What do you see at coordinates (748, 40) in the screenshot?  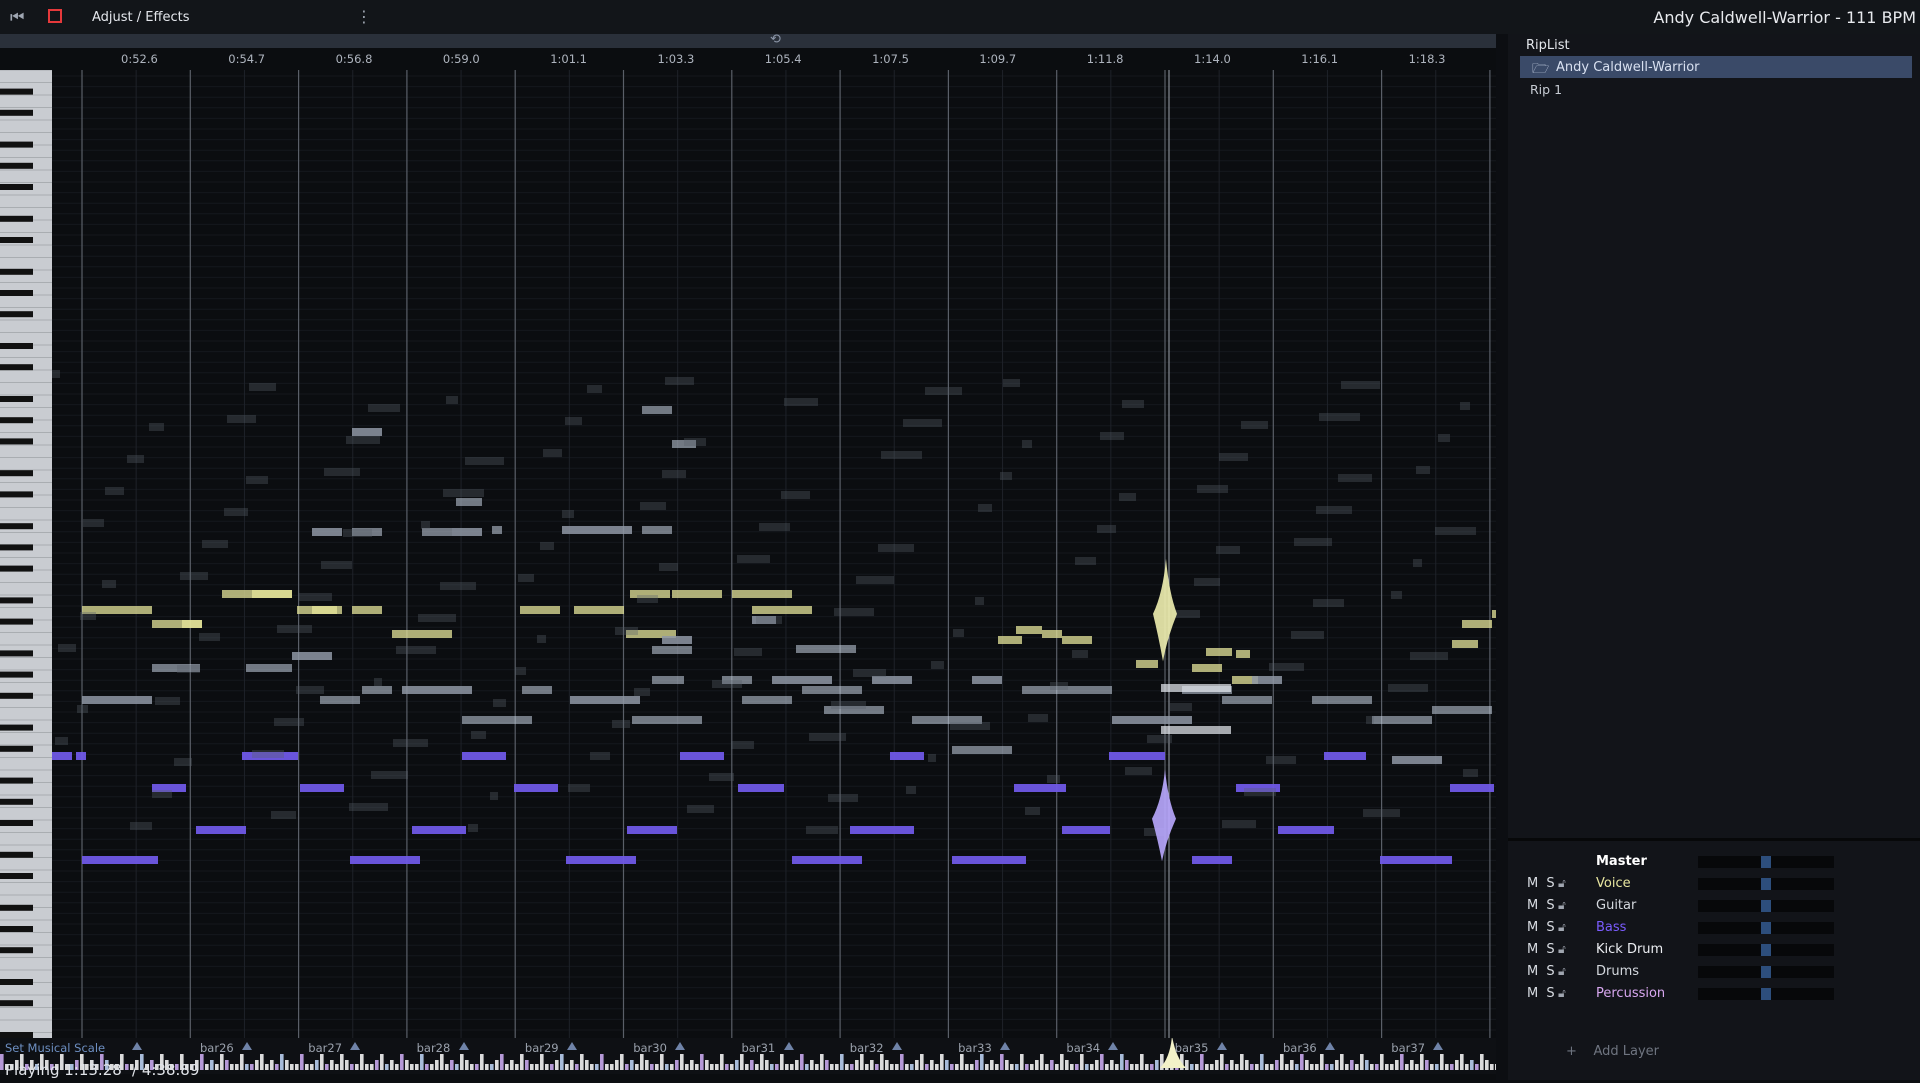 I see `loop-bar: ⟲` at bounding box center [748, 40].